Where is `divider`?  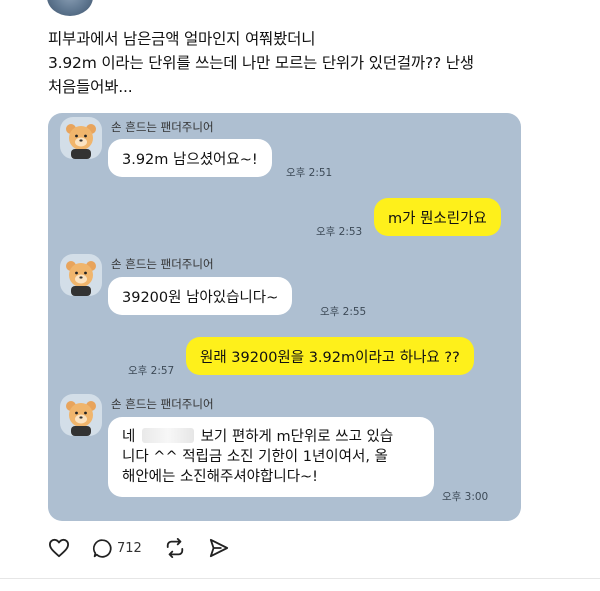 divider is located at coordinates (300, 578).